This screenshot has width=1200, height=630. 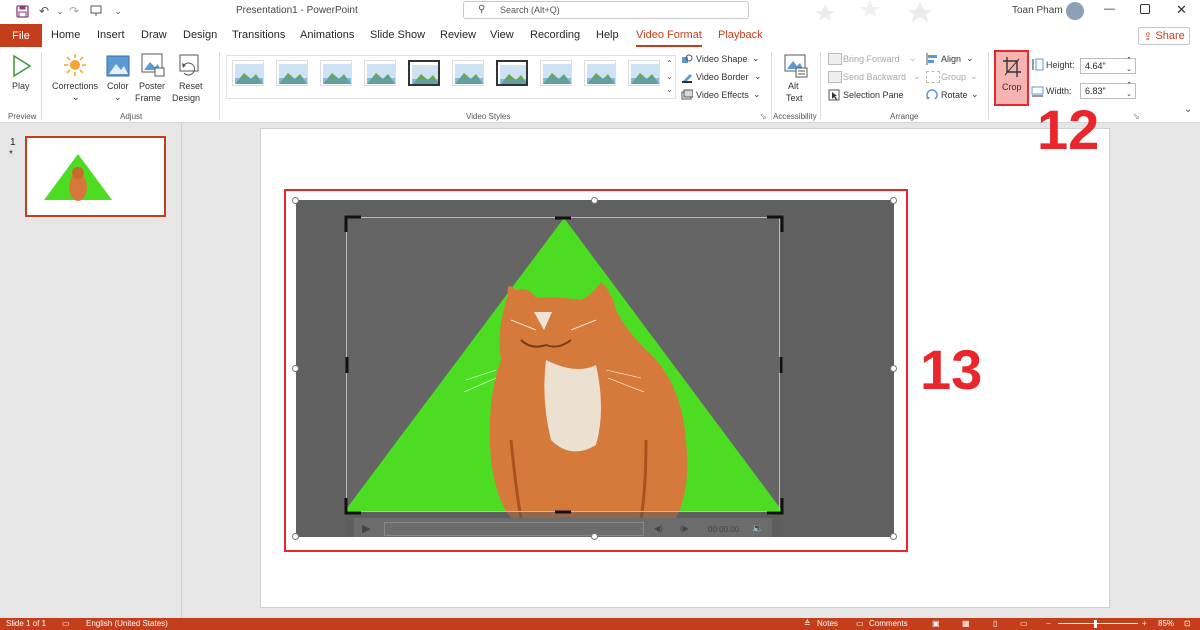 What do you see at coordinates (190, 66) in the screenshot?
I see `reset-design-icon` at bounding box center [190, 66].